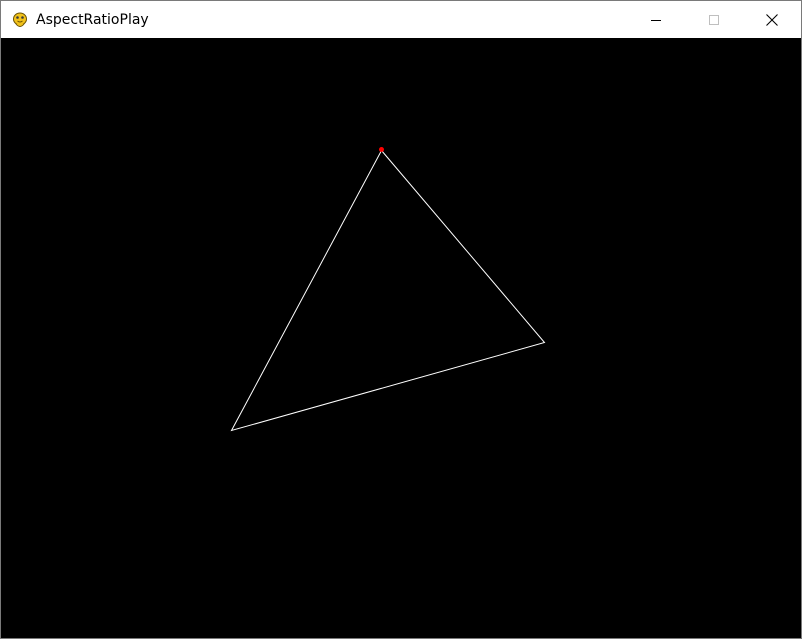  I want to click on window-controls, so click(714, 19).